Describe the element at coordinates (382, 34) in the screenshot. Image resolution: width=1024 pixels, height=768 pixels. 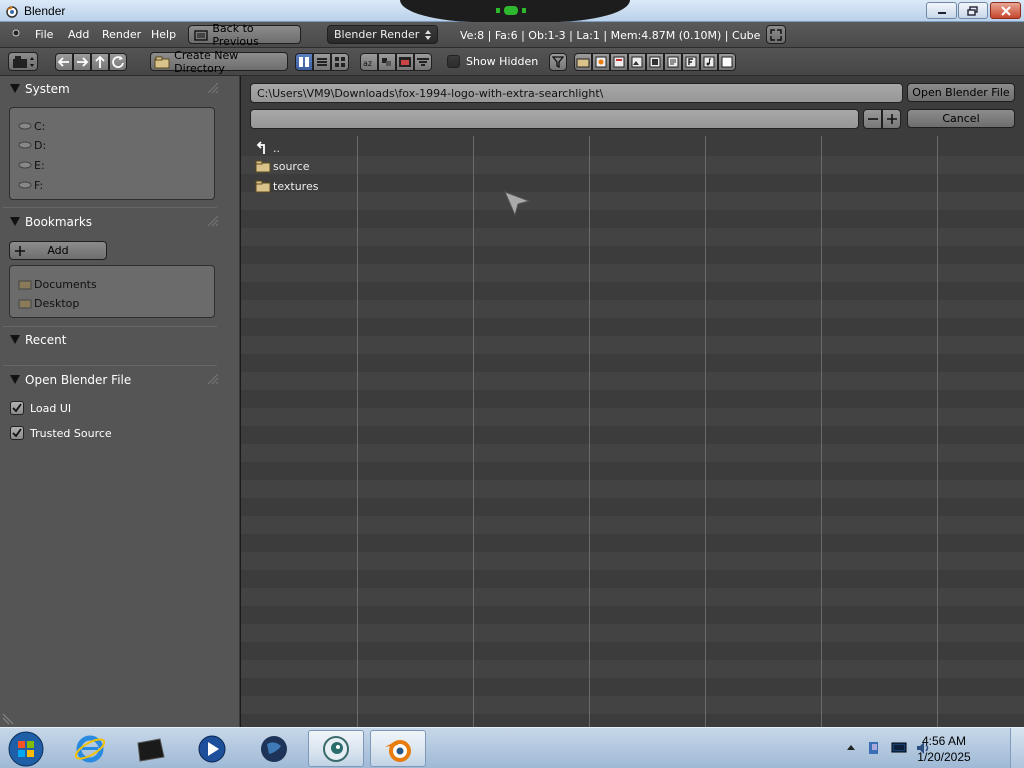
I see `render-engine-dropdown: Blender Render` at that location.